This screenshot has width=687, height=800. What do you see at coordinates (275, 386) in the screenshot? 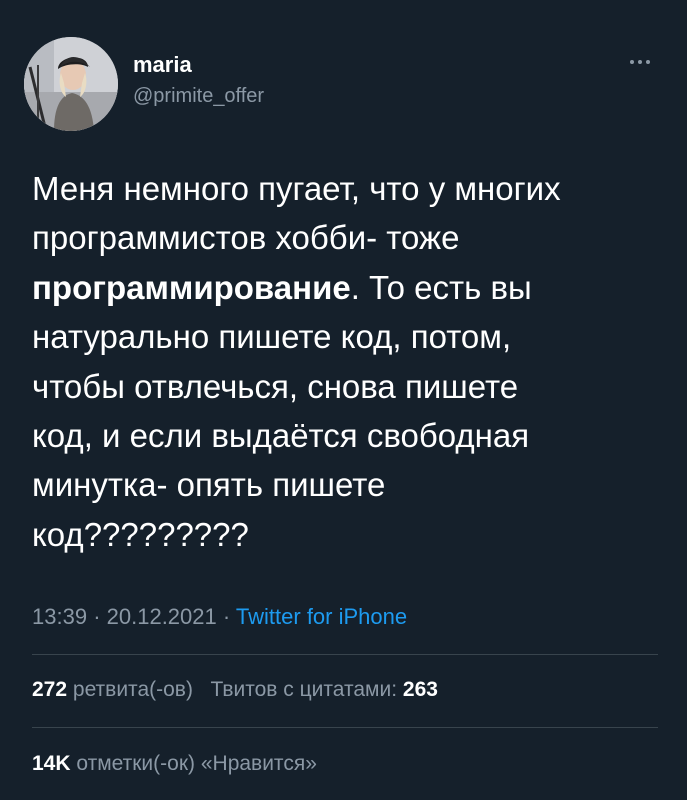
I see `tweet-line: чтобы отвлечься, снова пишете` at bounding box center [275, 386].